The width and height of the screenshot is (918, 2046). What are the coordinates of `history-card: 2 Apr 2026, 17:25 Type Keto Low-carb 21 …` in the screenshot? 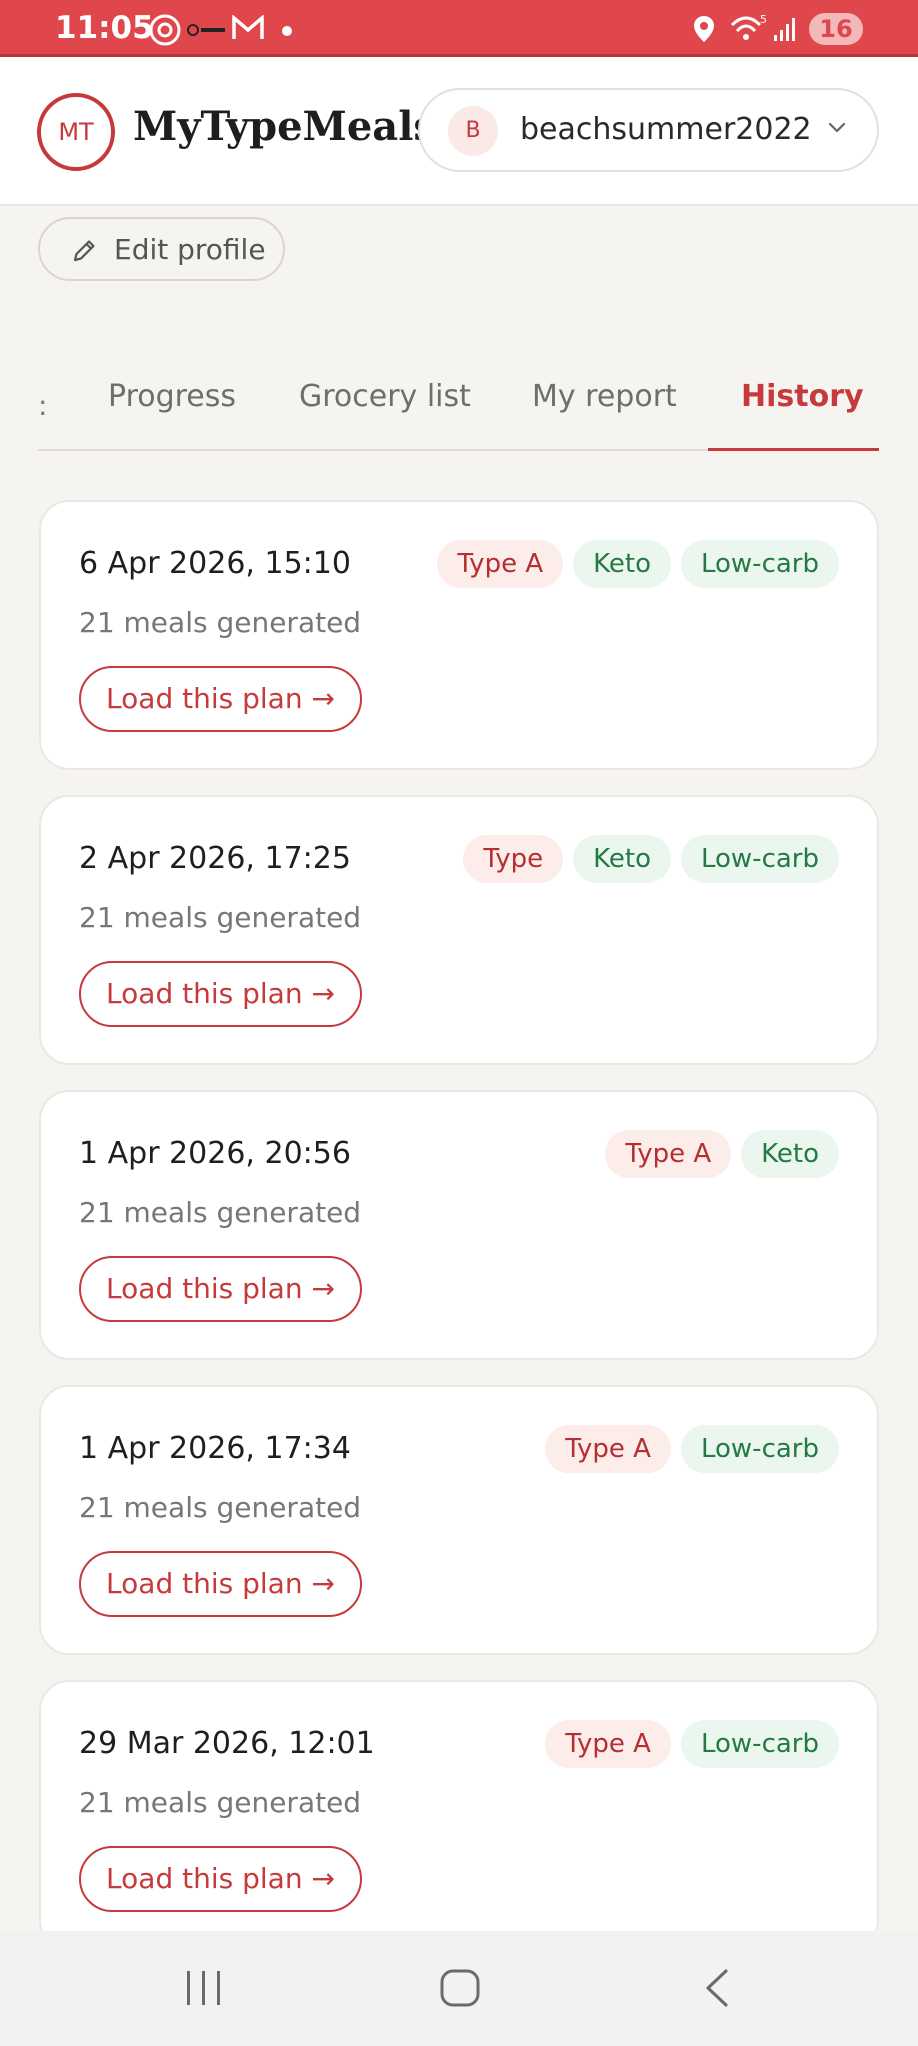 It's located at (459, 930).